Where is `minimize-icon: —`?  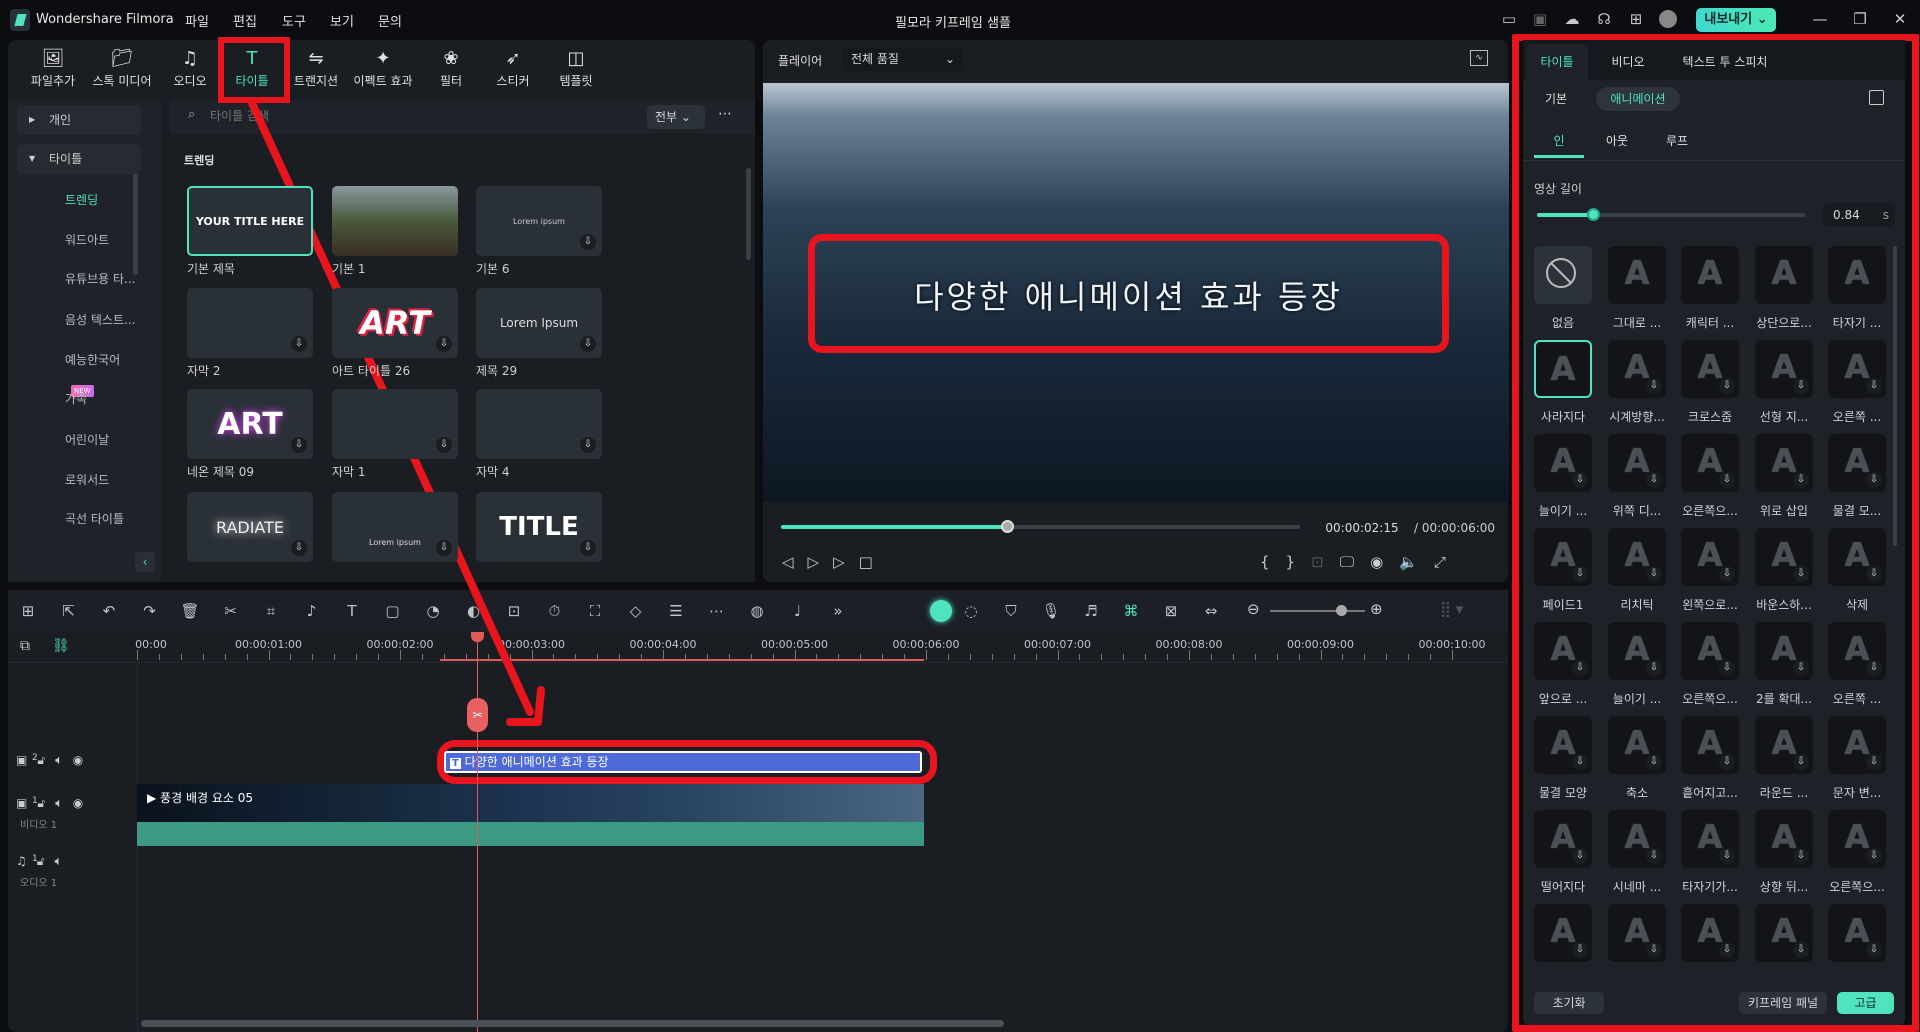 minimize-icon: — is located at coordinates (1820, 19).